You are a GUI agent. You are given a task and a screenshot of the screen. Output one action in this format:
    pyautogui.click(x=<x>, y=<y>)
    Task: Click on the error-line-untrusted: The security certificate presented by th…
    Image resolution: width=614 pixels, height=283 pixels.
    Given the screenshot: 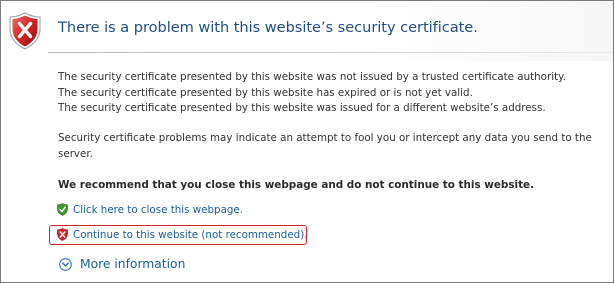 What is the action you would take?
    pyautogui.click(x=312, y=77)
    